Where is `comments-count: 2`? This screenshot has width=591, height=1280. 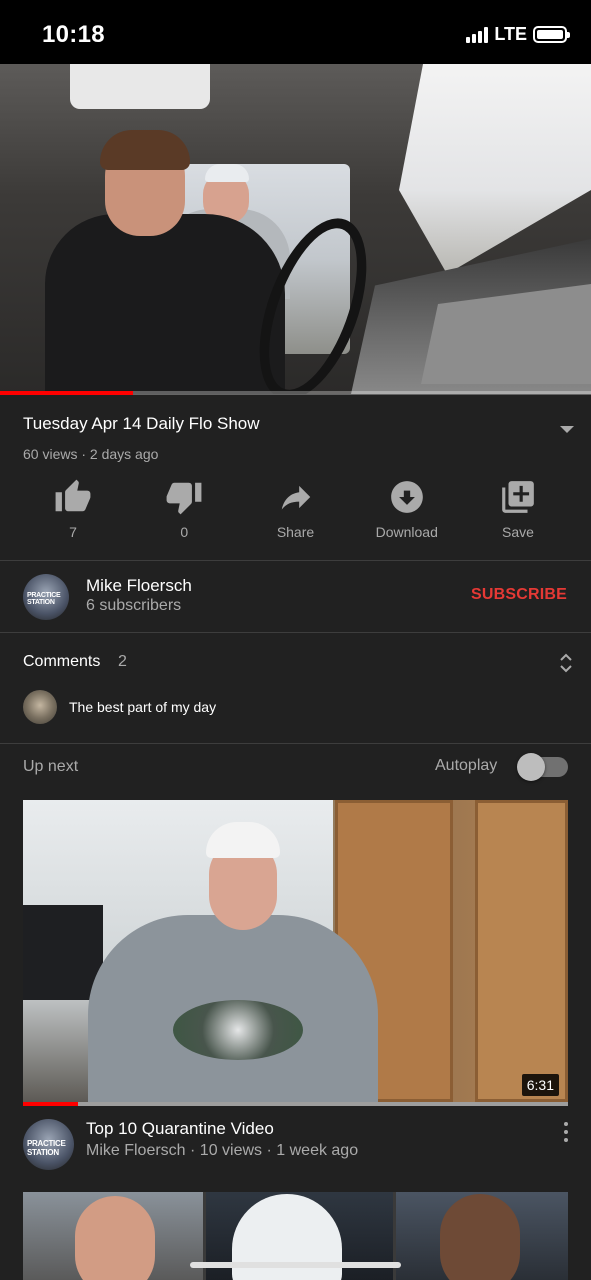 comments-count: 2 is located at coordinates (122, 661).